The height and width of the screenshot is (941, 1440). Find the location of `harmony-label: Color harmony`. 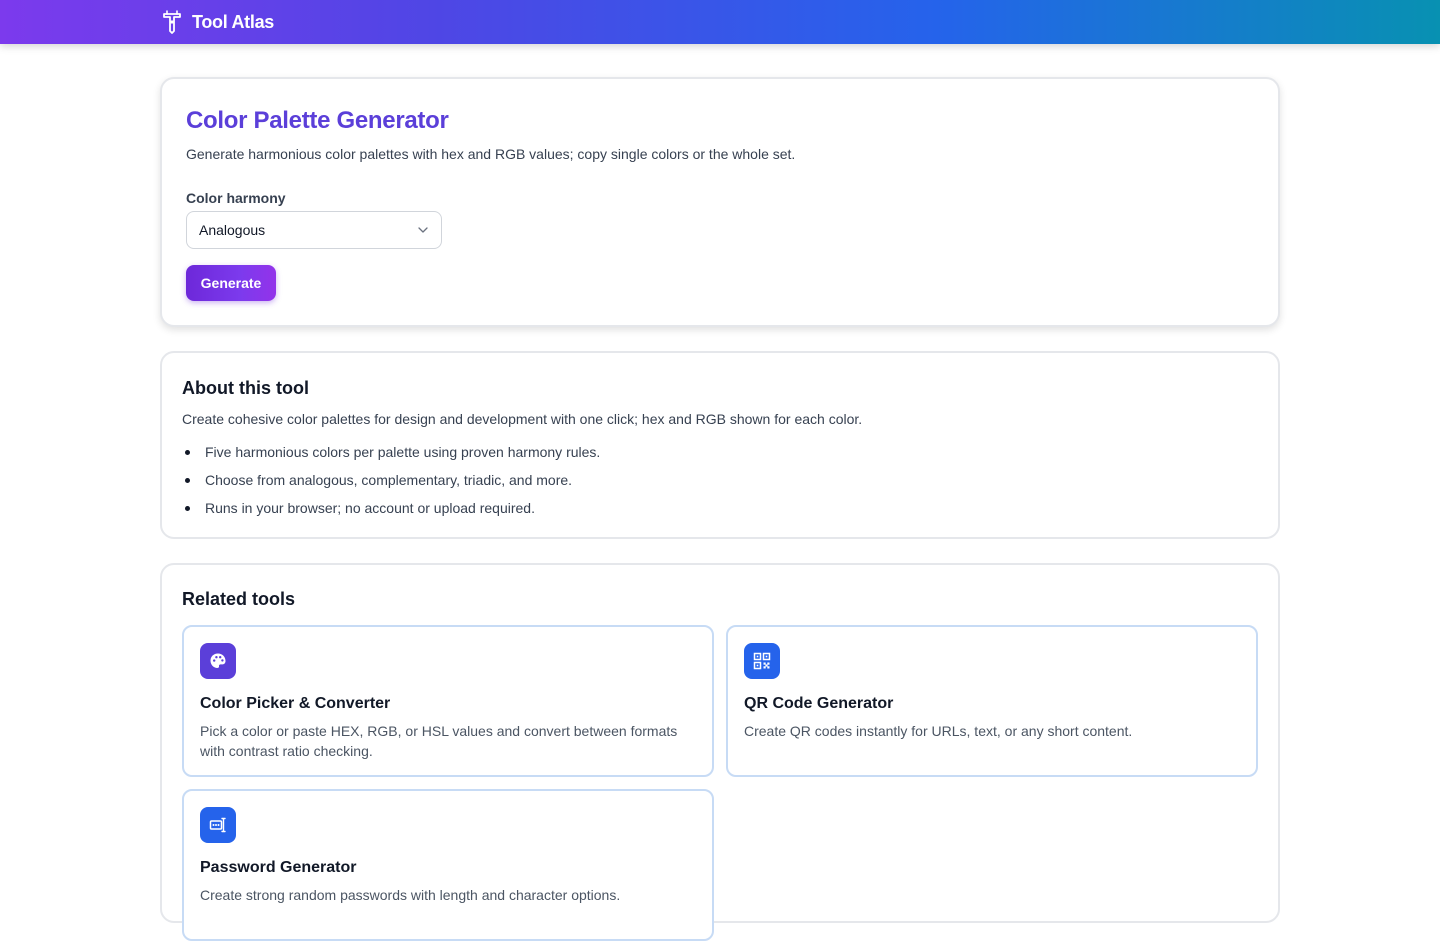

harmony-label: Color harmony is located at coordinates (236, 198).